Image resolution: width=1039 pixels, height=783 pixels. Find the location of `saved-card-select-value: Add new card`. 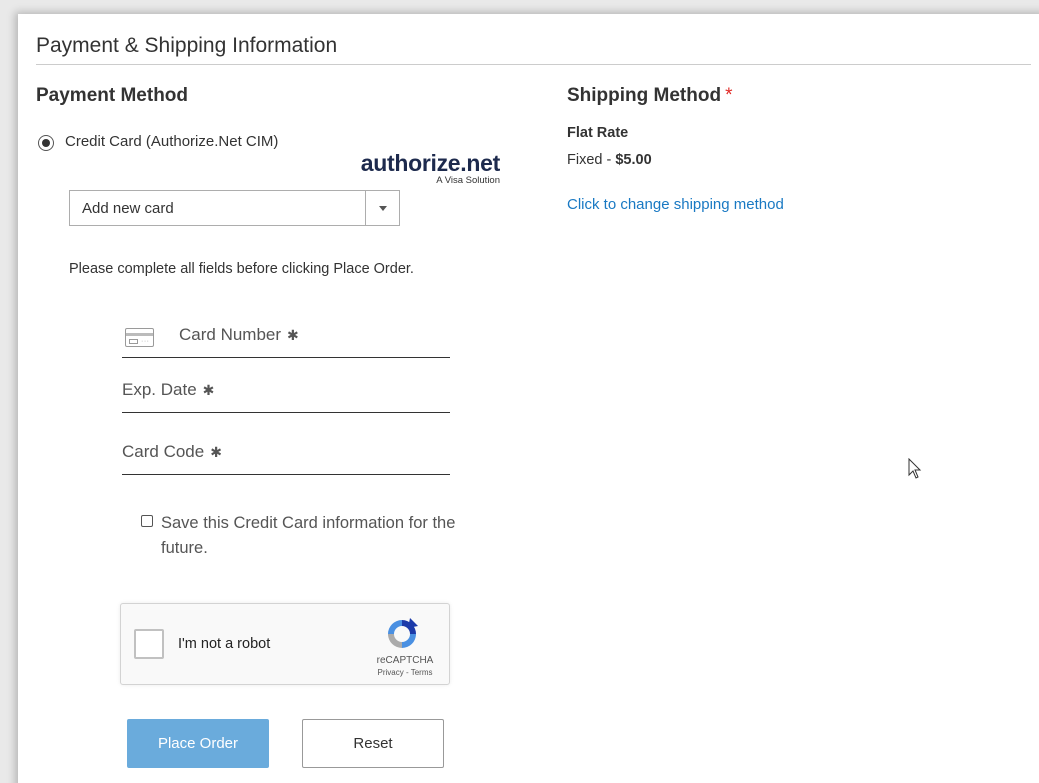

saved-card-select-value: Add new card is located at coordinates (128, 208).